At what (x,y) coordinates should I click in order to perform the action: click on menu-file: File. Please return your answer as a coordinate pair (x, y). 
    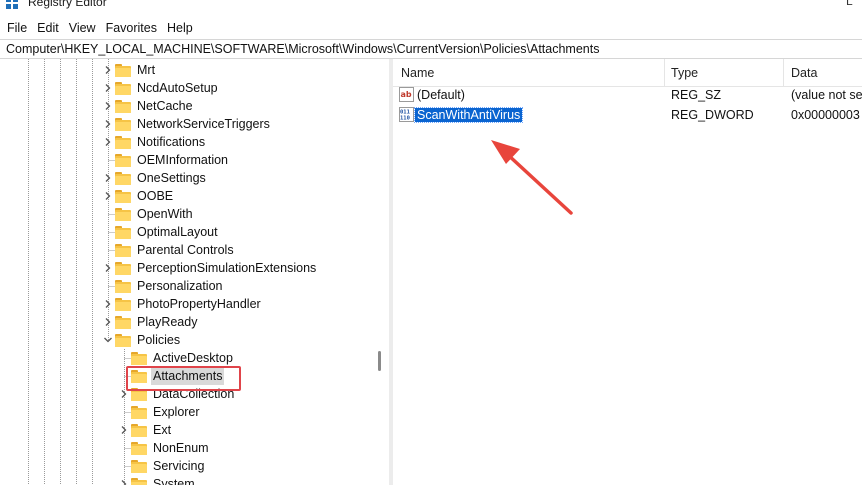
    Looking at the image, I should click on (17, 28).